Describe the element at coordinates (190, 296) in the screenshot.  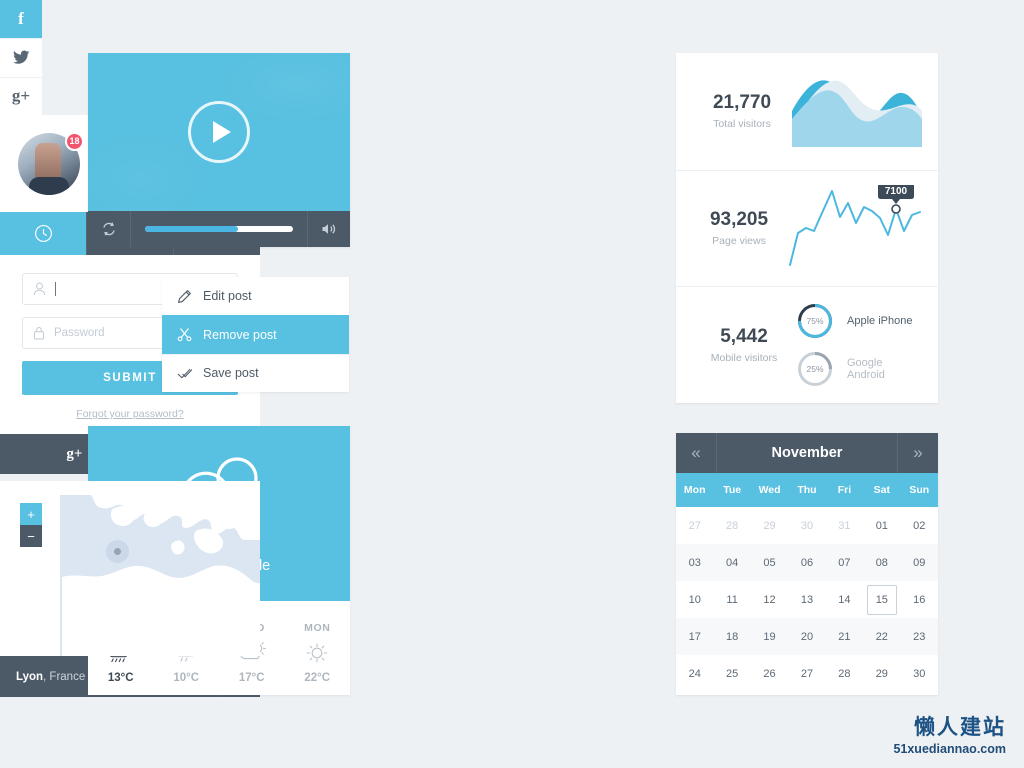
I see `pencil-icon` at that location.